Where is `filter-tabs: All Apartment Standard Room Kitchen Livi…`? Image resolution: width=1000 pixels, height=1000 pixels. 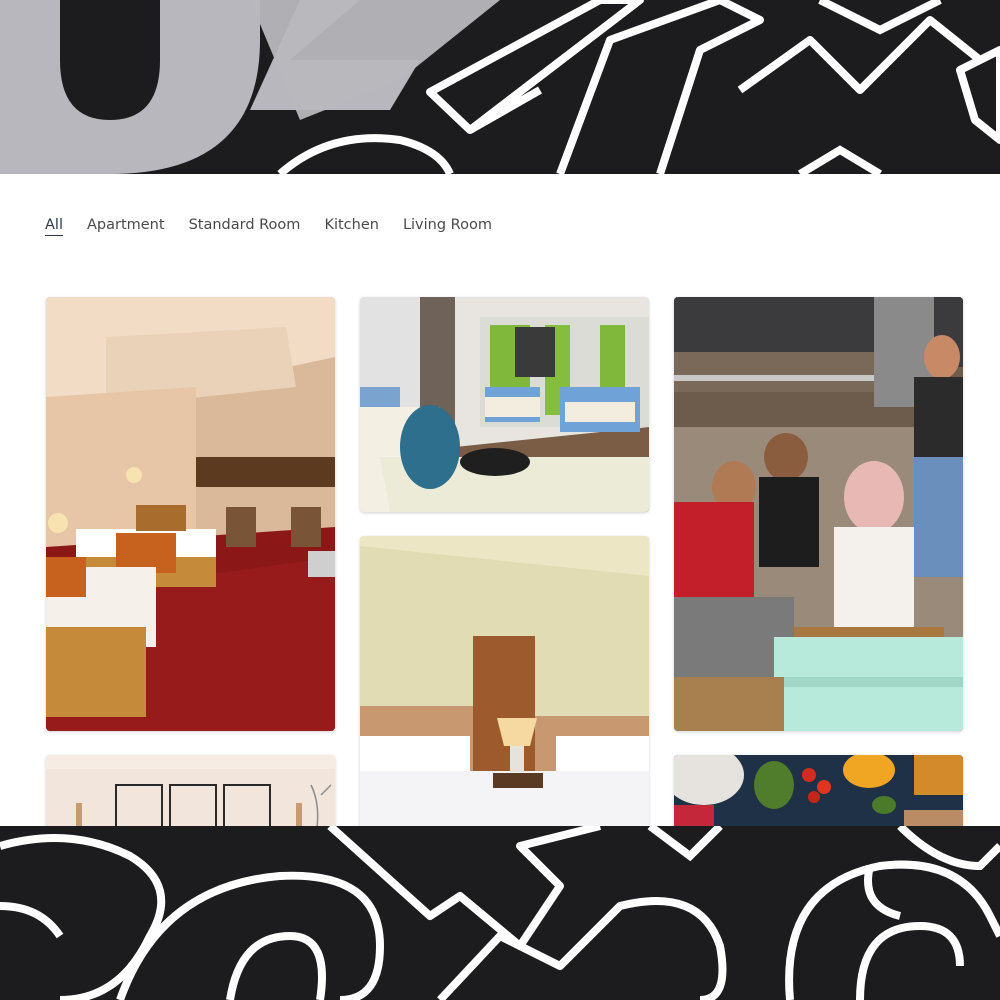
filter-tabs: All Apartment Standard Room Kitchen Livi… is located at coordinates (268, 226).